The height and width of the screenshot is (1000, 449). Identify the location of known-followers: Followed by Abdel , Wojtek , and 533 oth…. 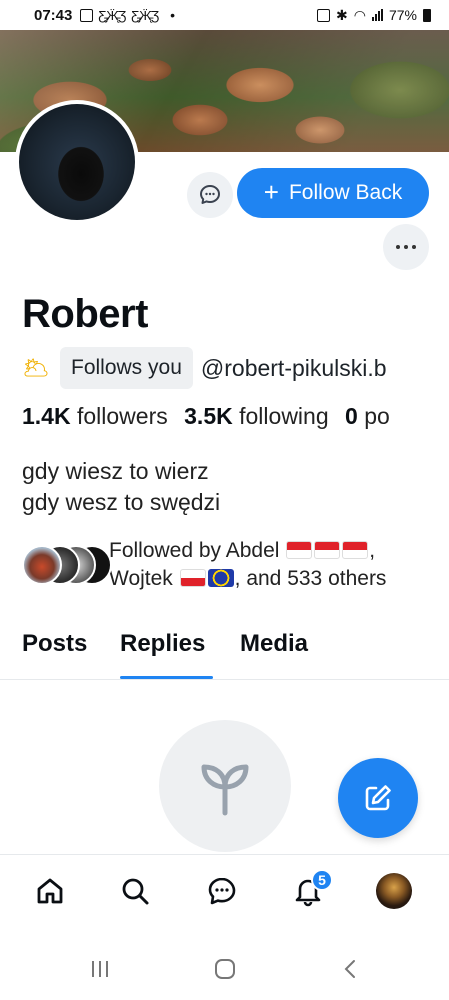
(232, 565).